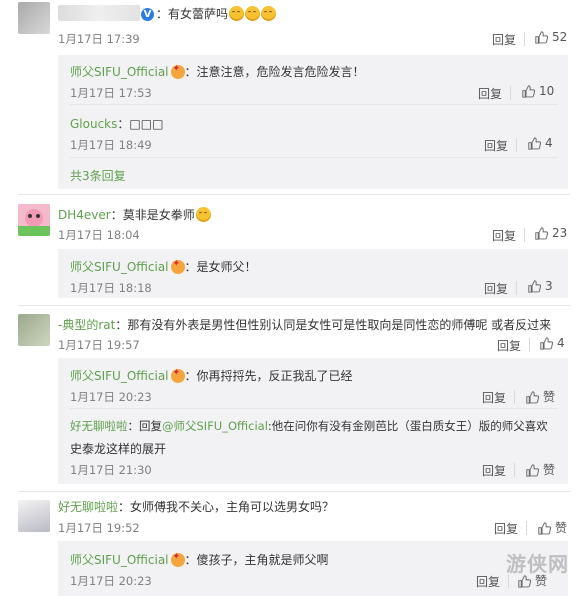  What do you see at coordinates (551, 233) in the screenshot?
I see `like-button: 23` at bounding box center [551, 233].